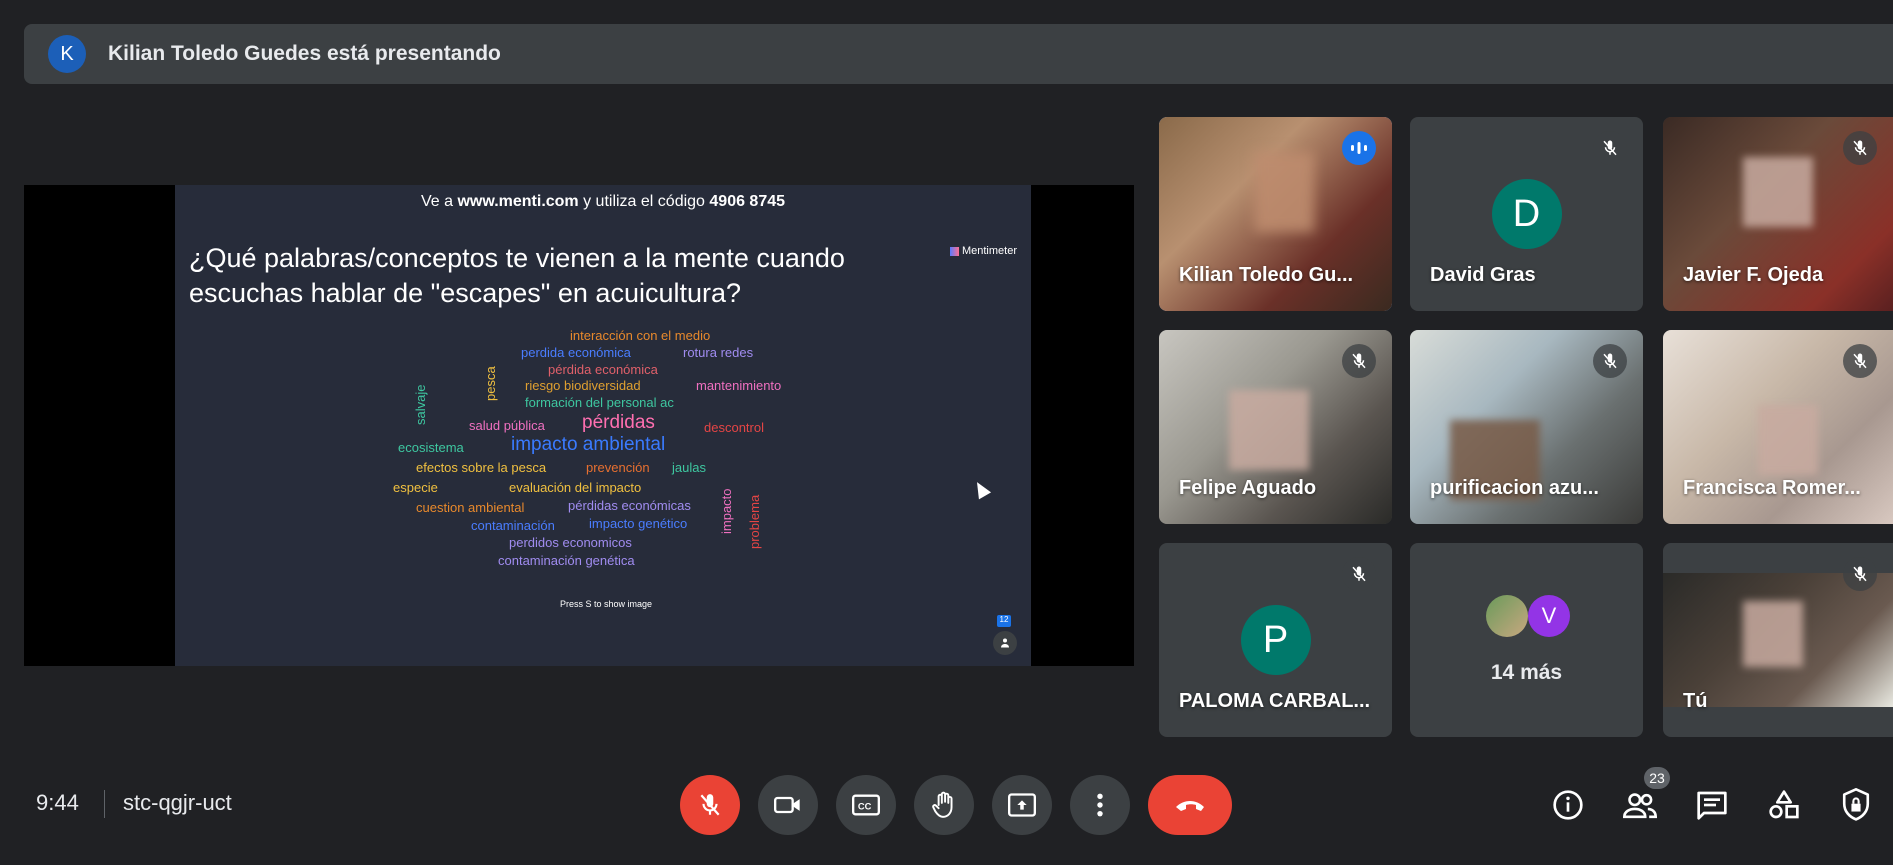 The image size is (1893, 865). I want to click on people-icon, so click(1640, 806).